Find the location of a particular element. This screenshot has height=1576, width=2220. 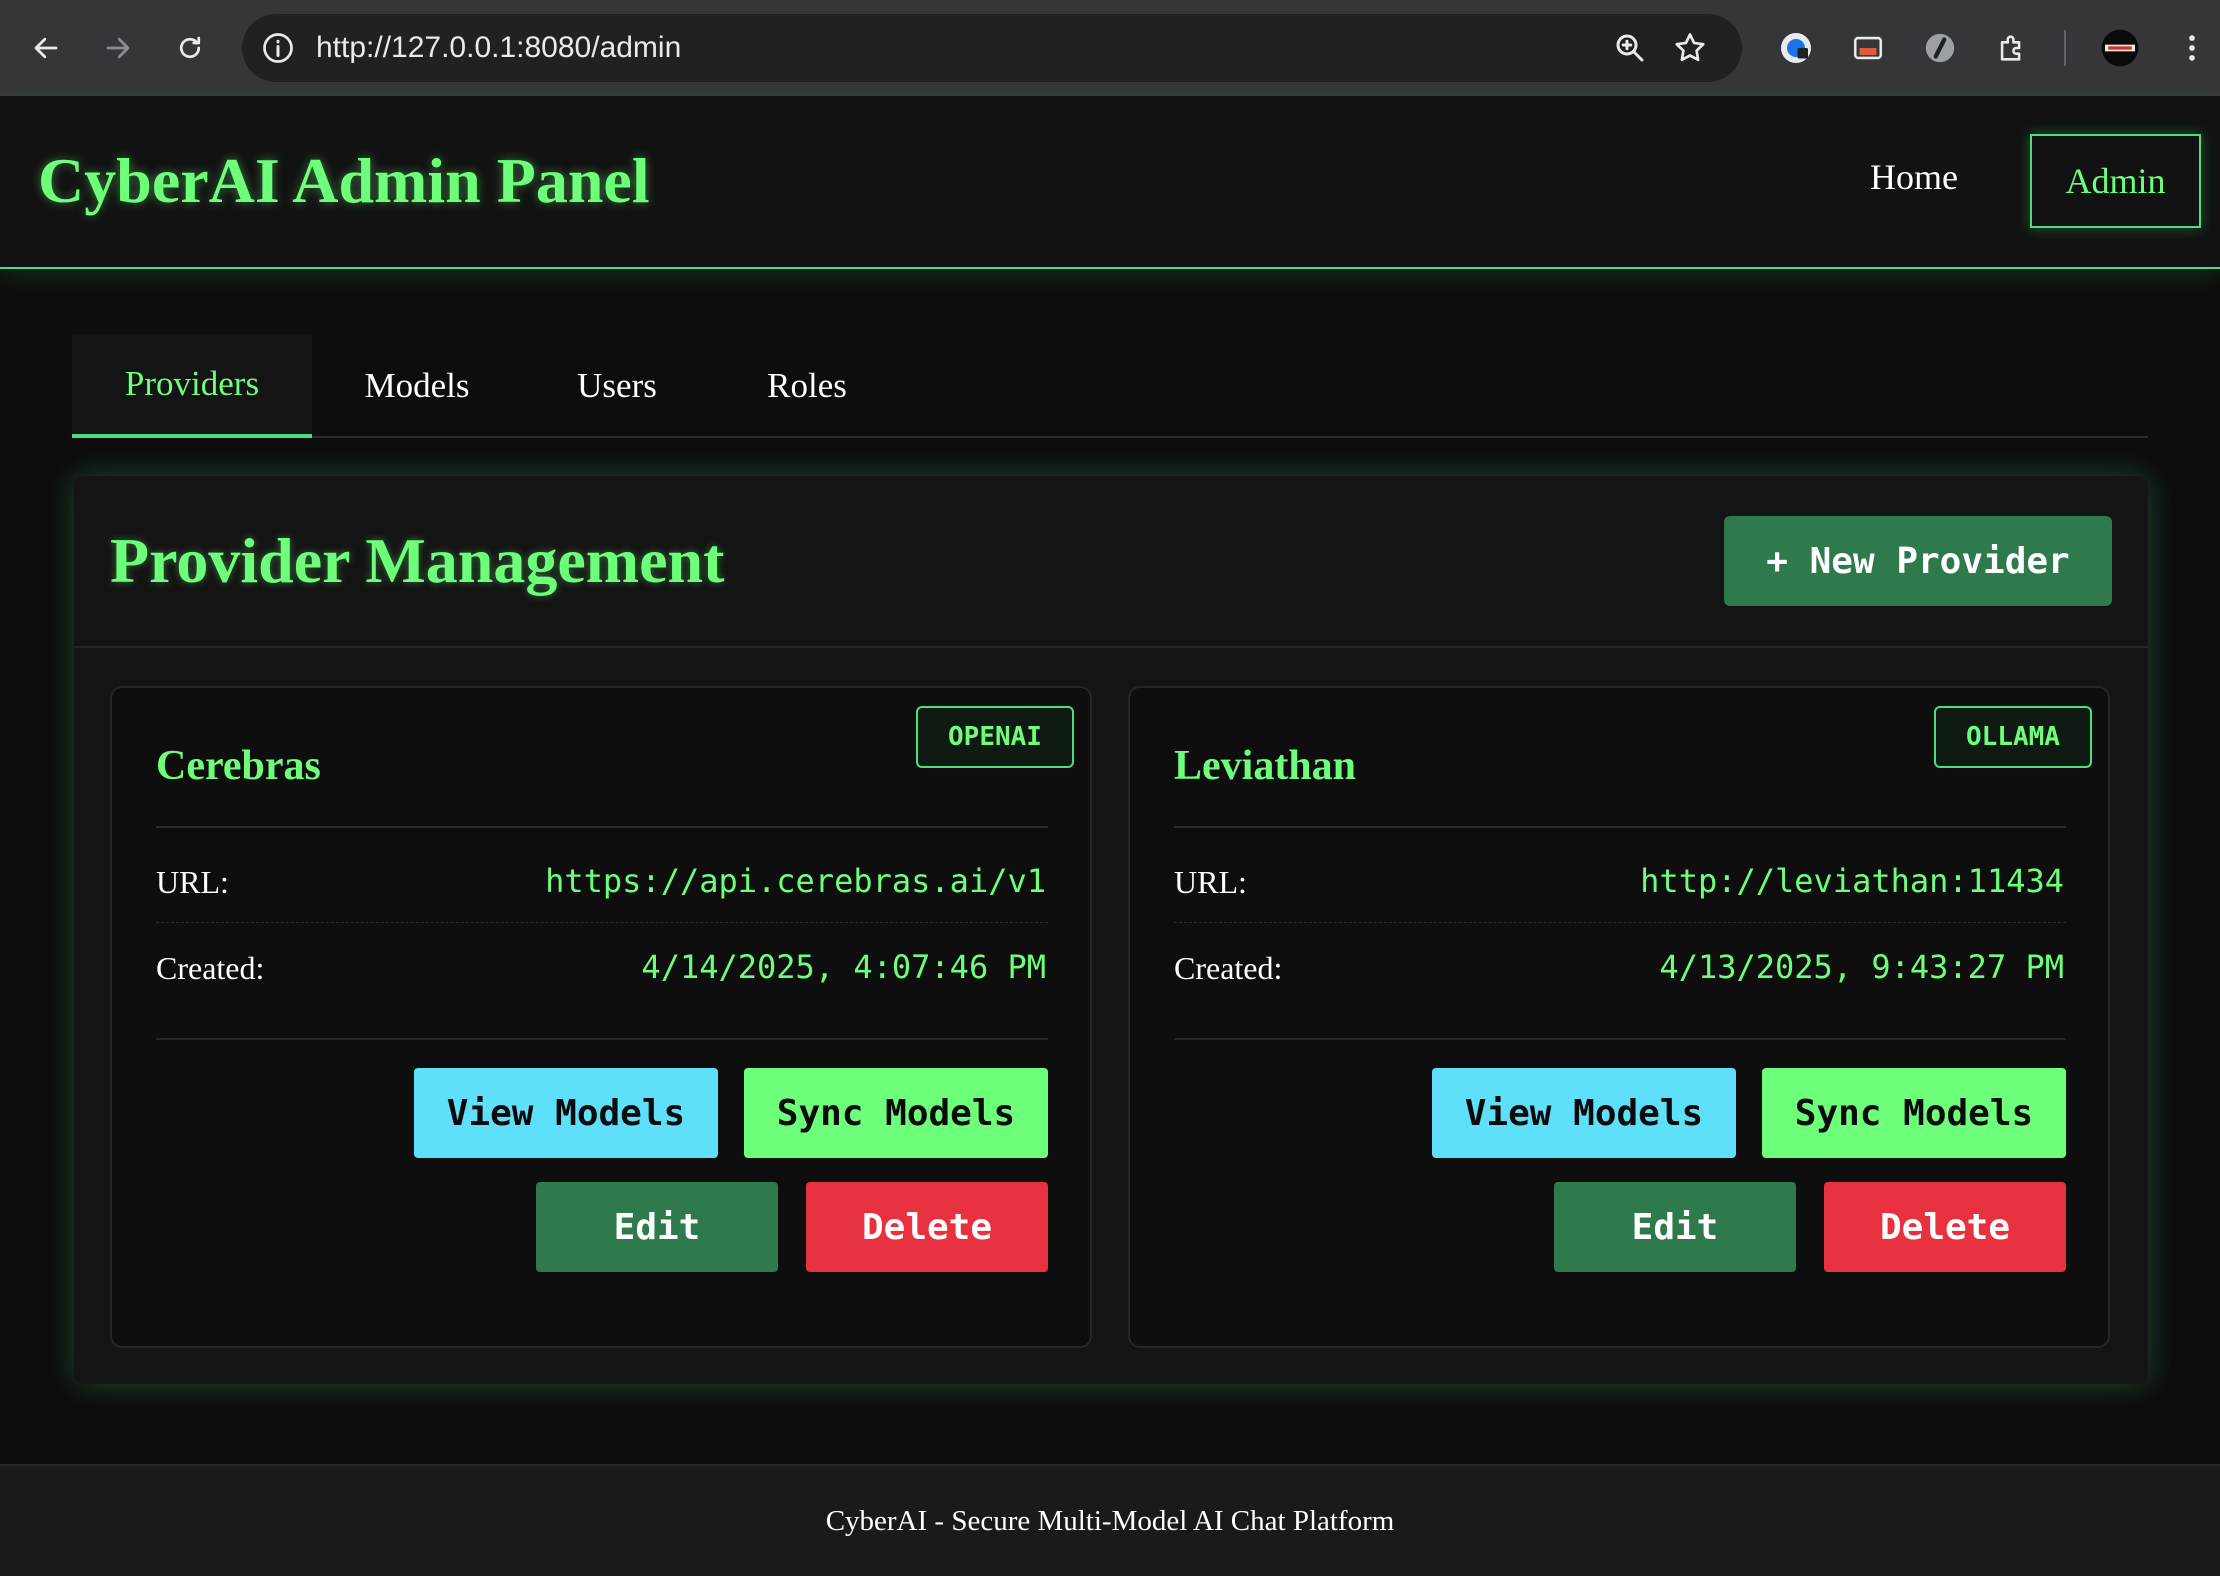

extension-icon is located at coordinates (1940, 48).